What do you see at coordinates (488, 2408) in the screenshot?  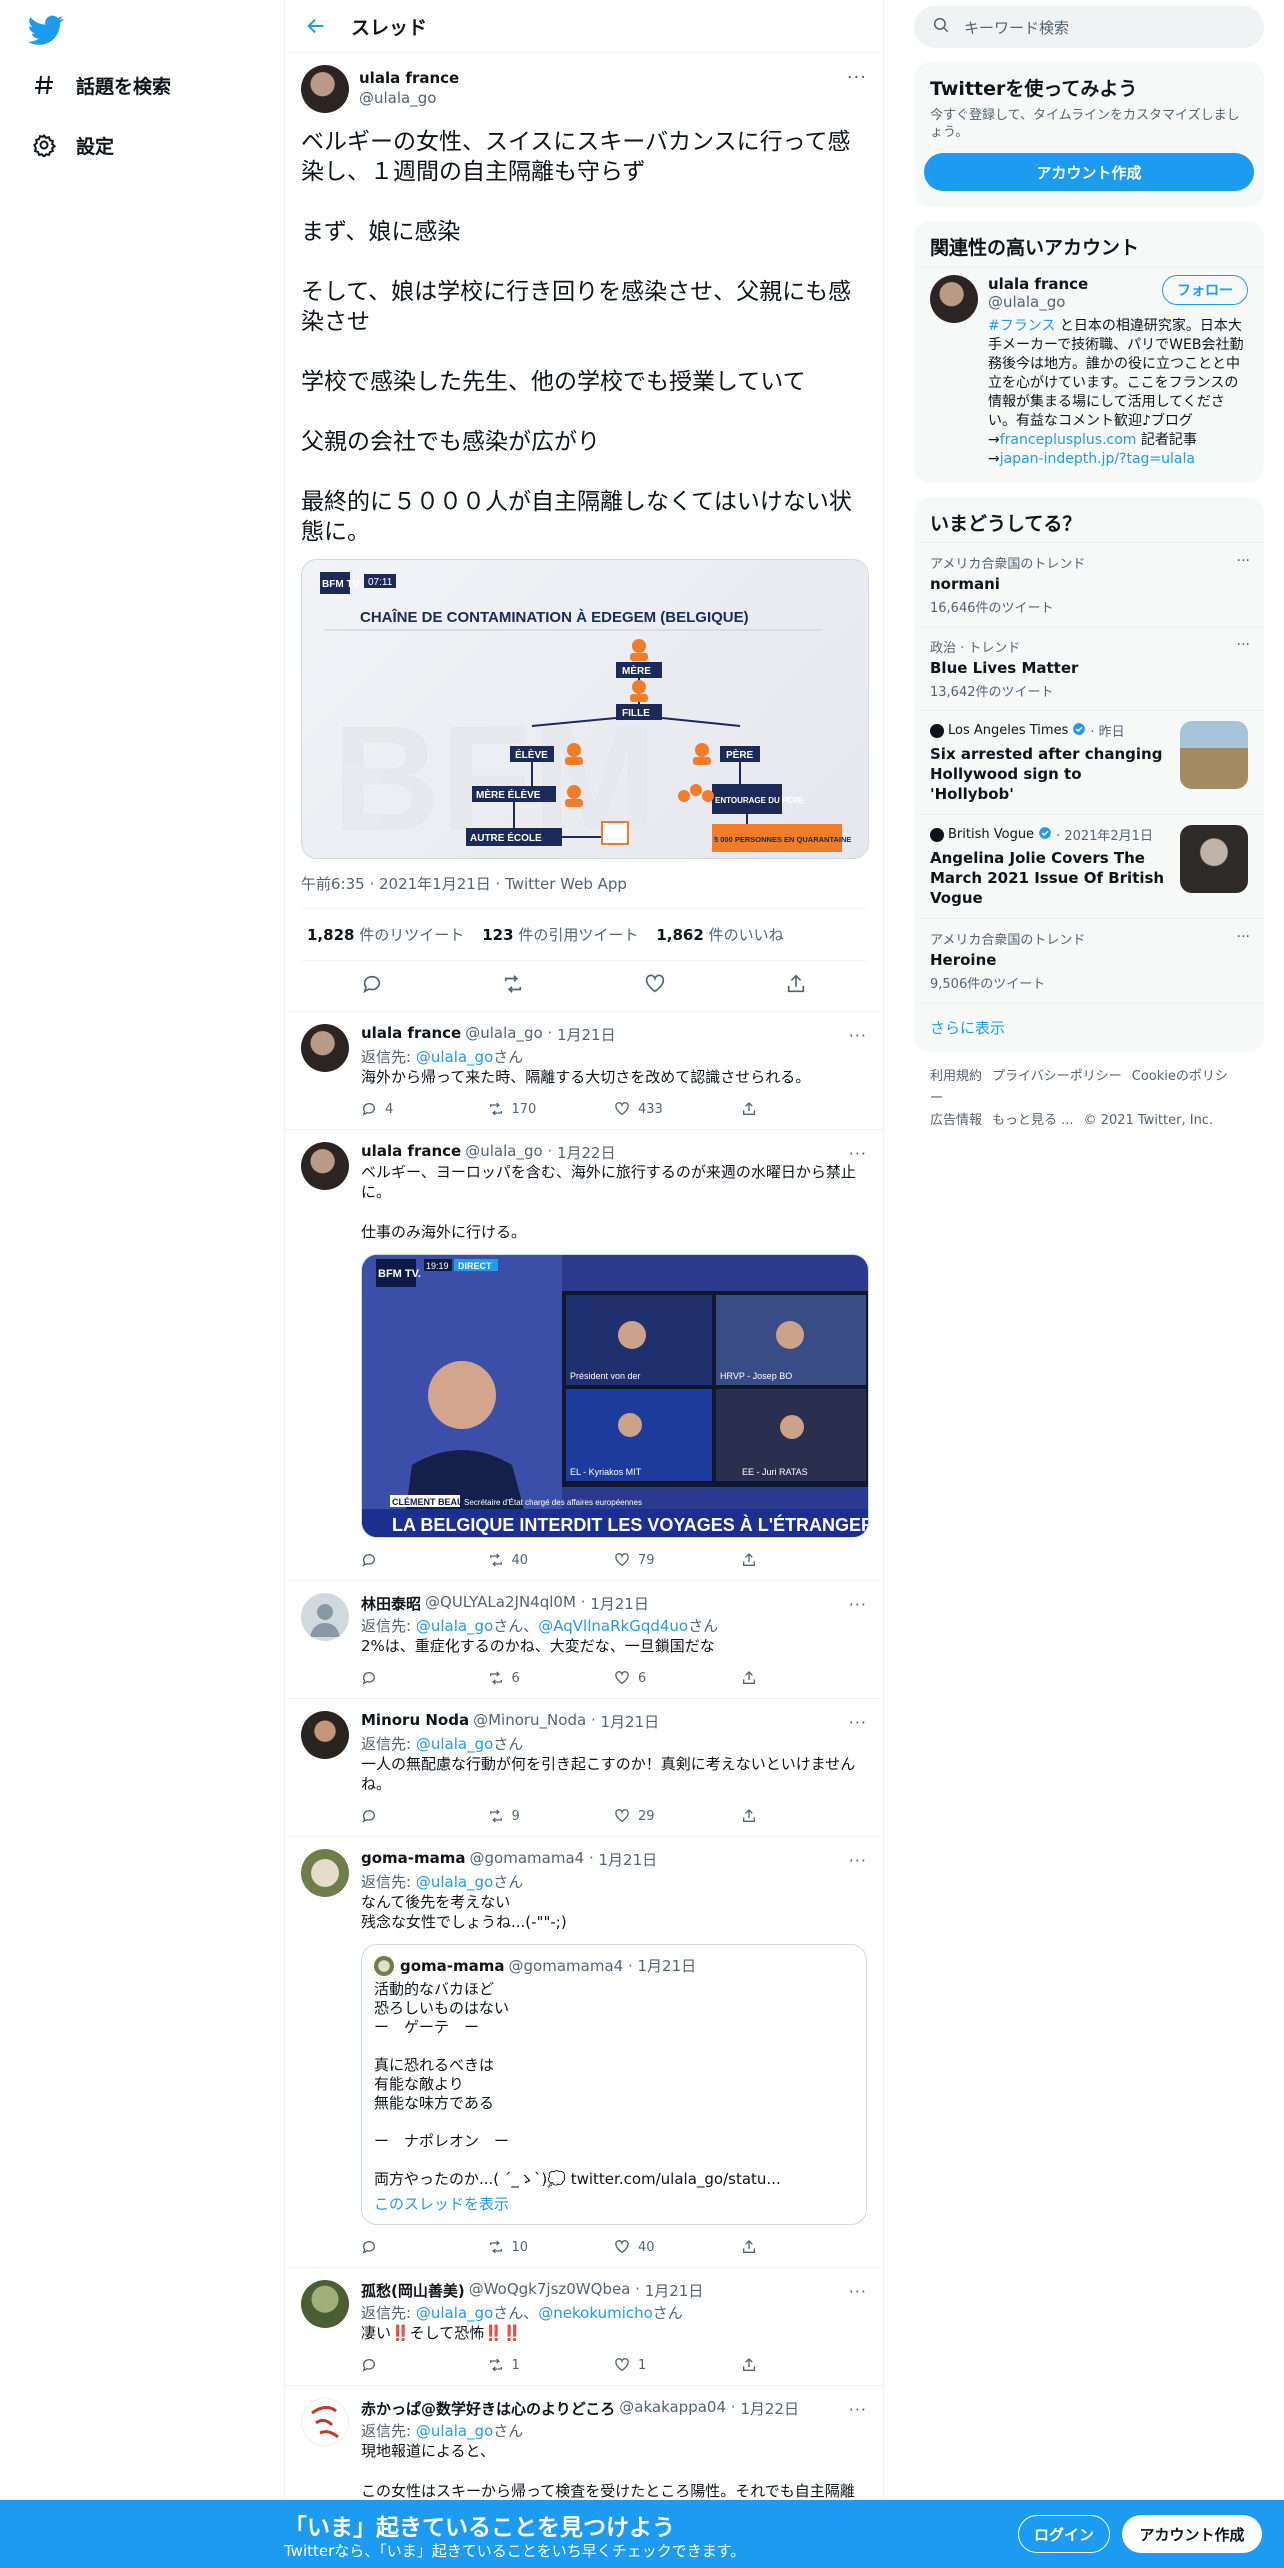 I see `reply-author-name: 赤かっぱ@数学好きは心のよりどころ` at bounding box center [488, 2408].